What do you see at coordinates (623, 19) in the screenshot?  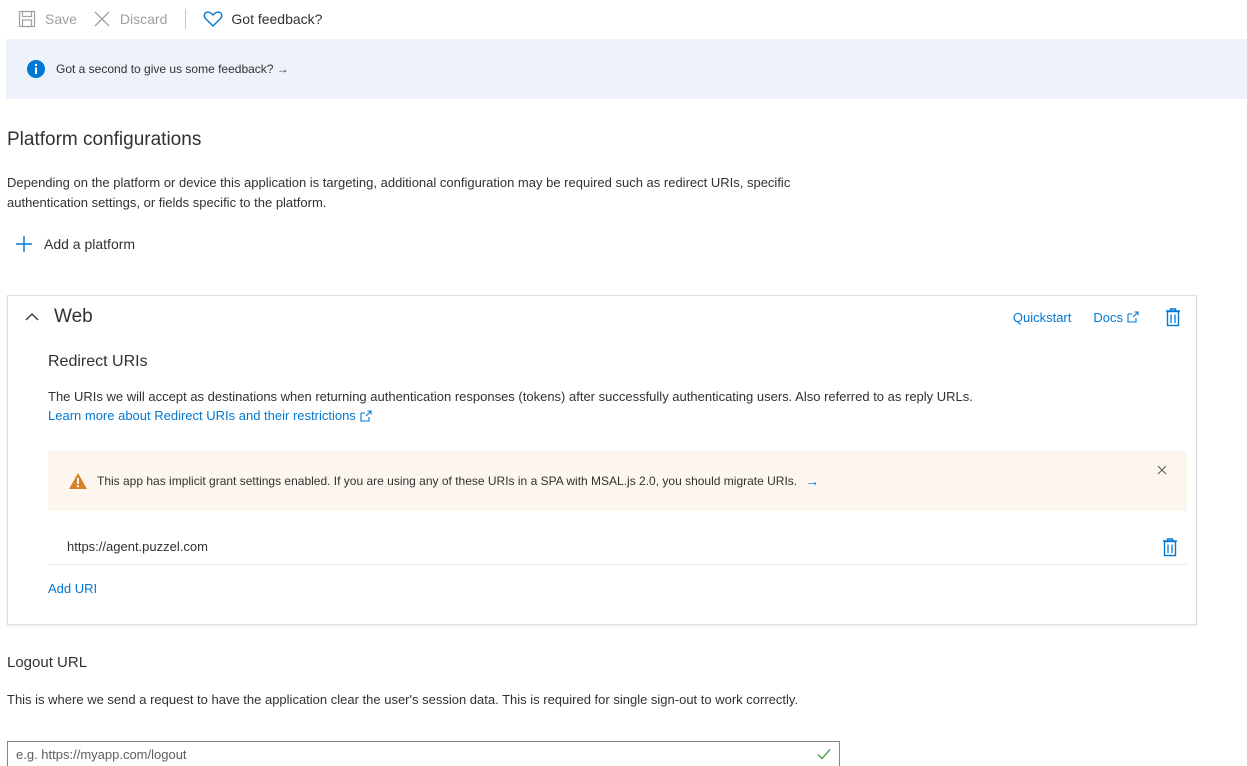 I see `command-bar: Save Discard Got feedback?` at bounding box center [623, 19].